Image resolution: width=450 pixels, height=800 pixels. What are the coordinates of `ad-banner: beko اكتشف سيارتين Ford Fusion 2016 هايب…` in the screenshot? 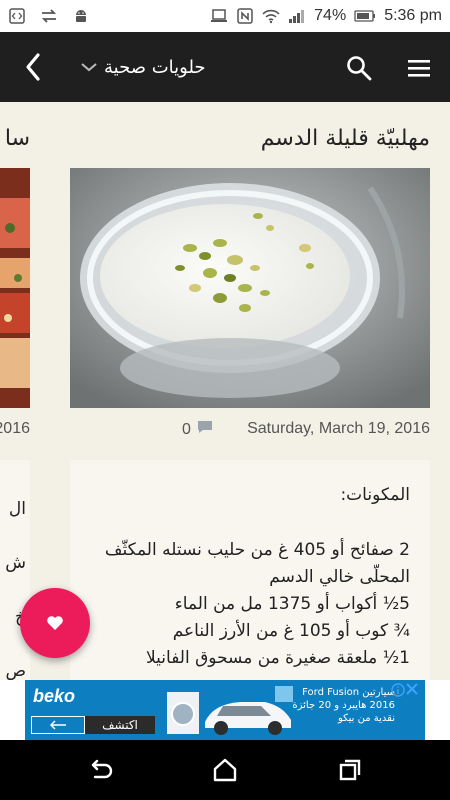 It's located at (225, 710).